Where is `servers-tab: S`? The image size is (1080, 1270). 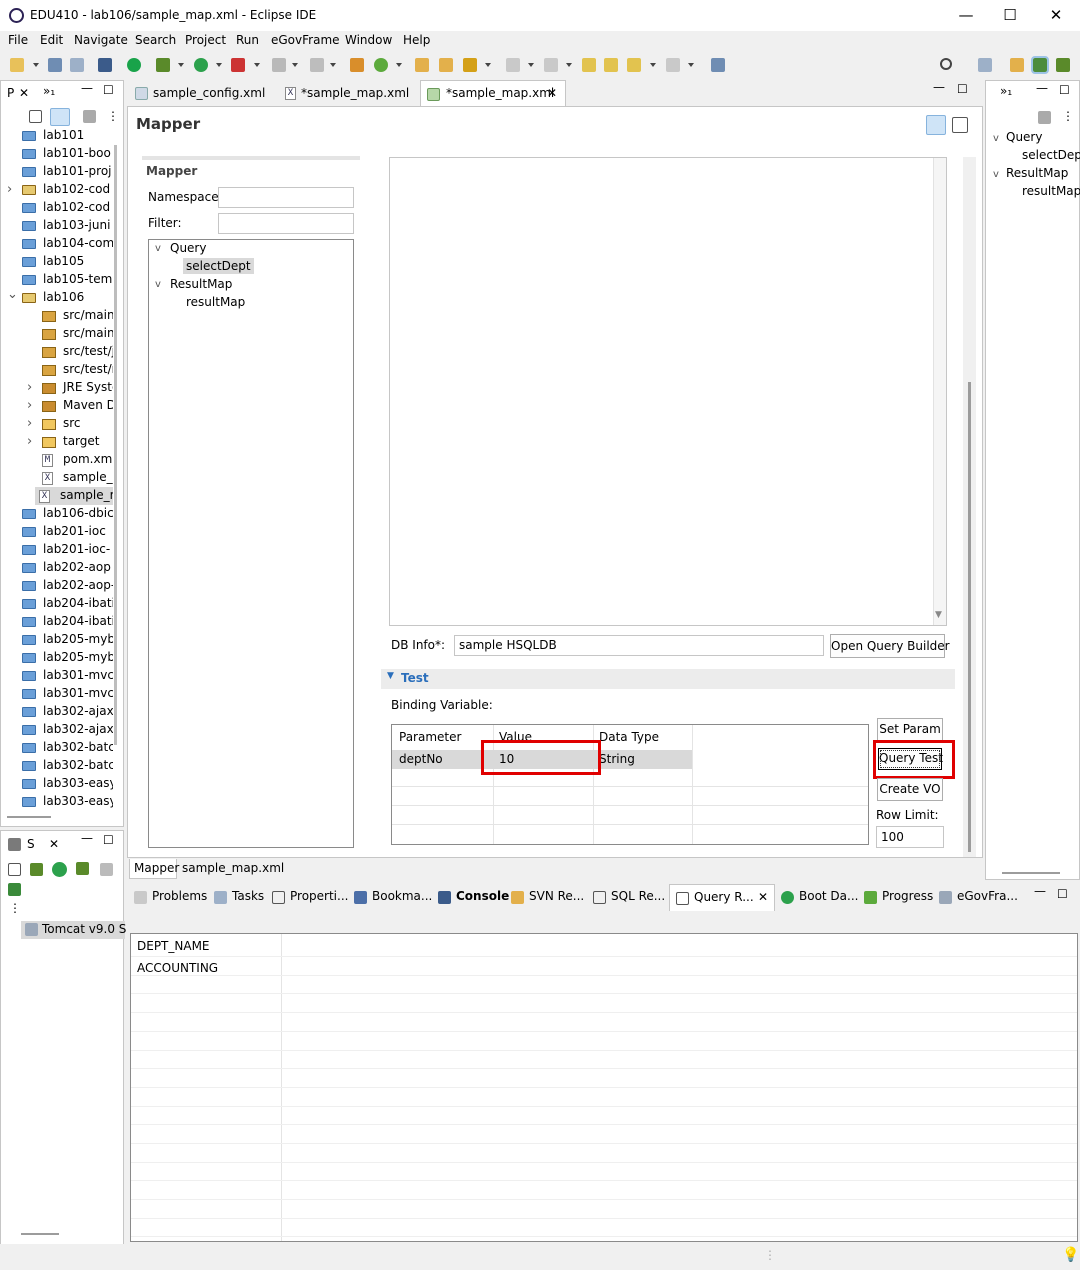 servers-tab: S is located at coordinates (31, 844).